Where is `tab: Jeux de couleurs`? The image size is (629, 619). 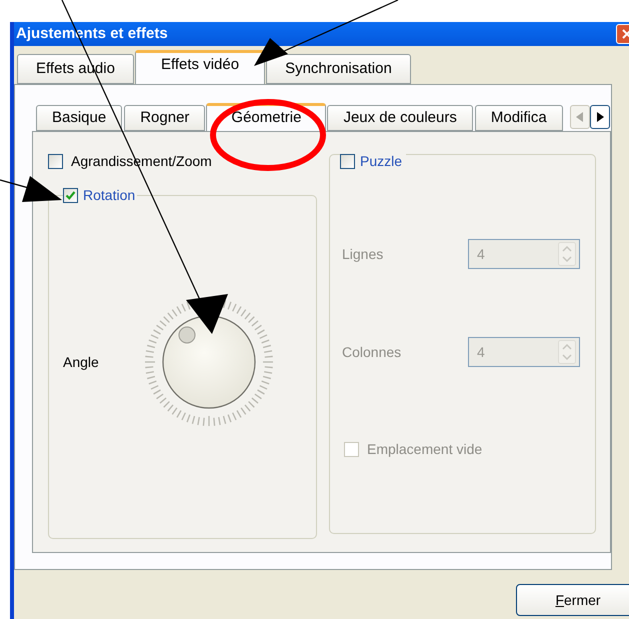
tab: Jeux de couleurs is located at coordinates (400, 118).